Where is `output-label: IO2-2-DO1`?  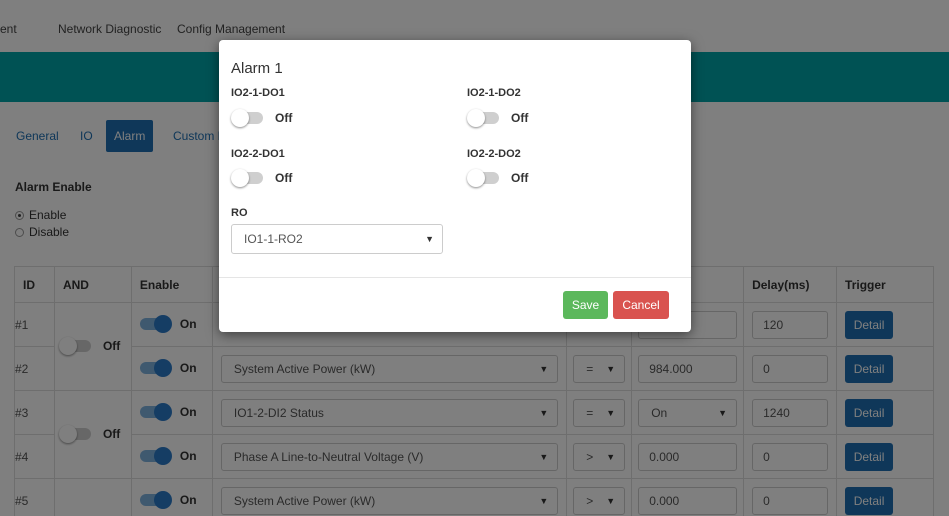
output-label: IO2-2-DO1 is located at coordinates (258, 154).